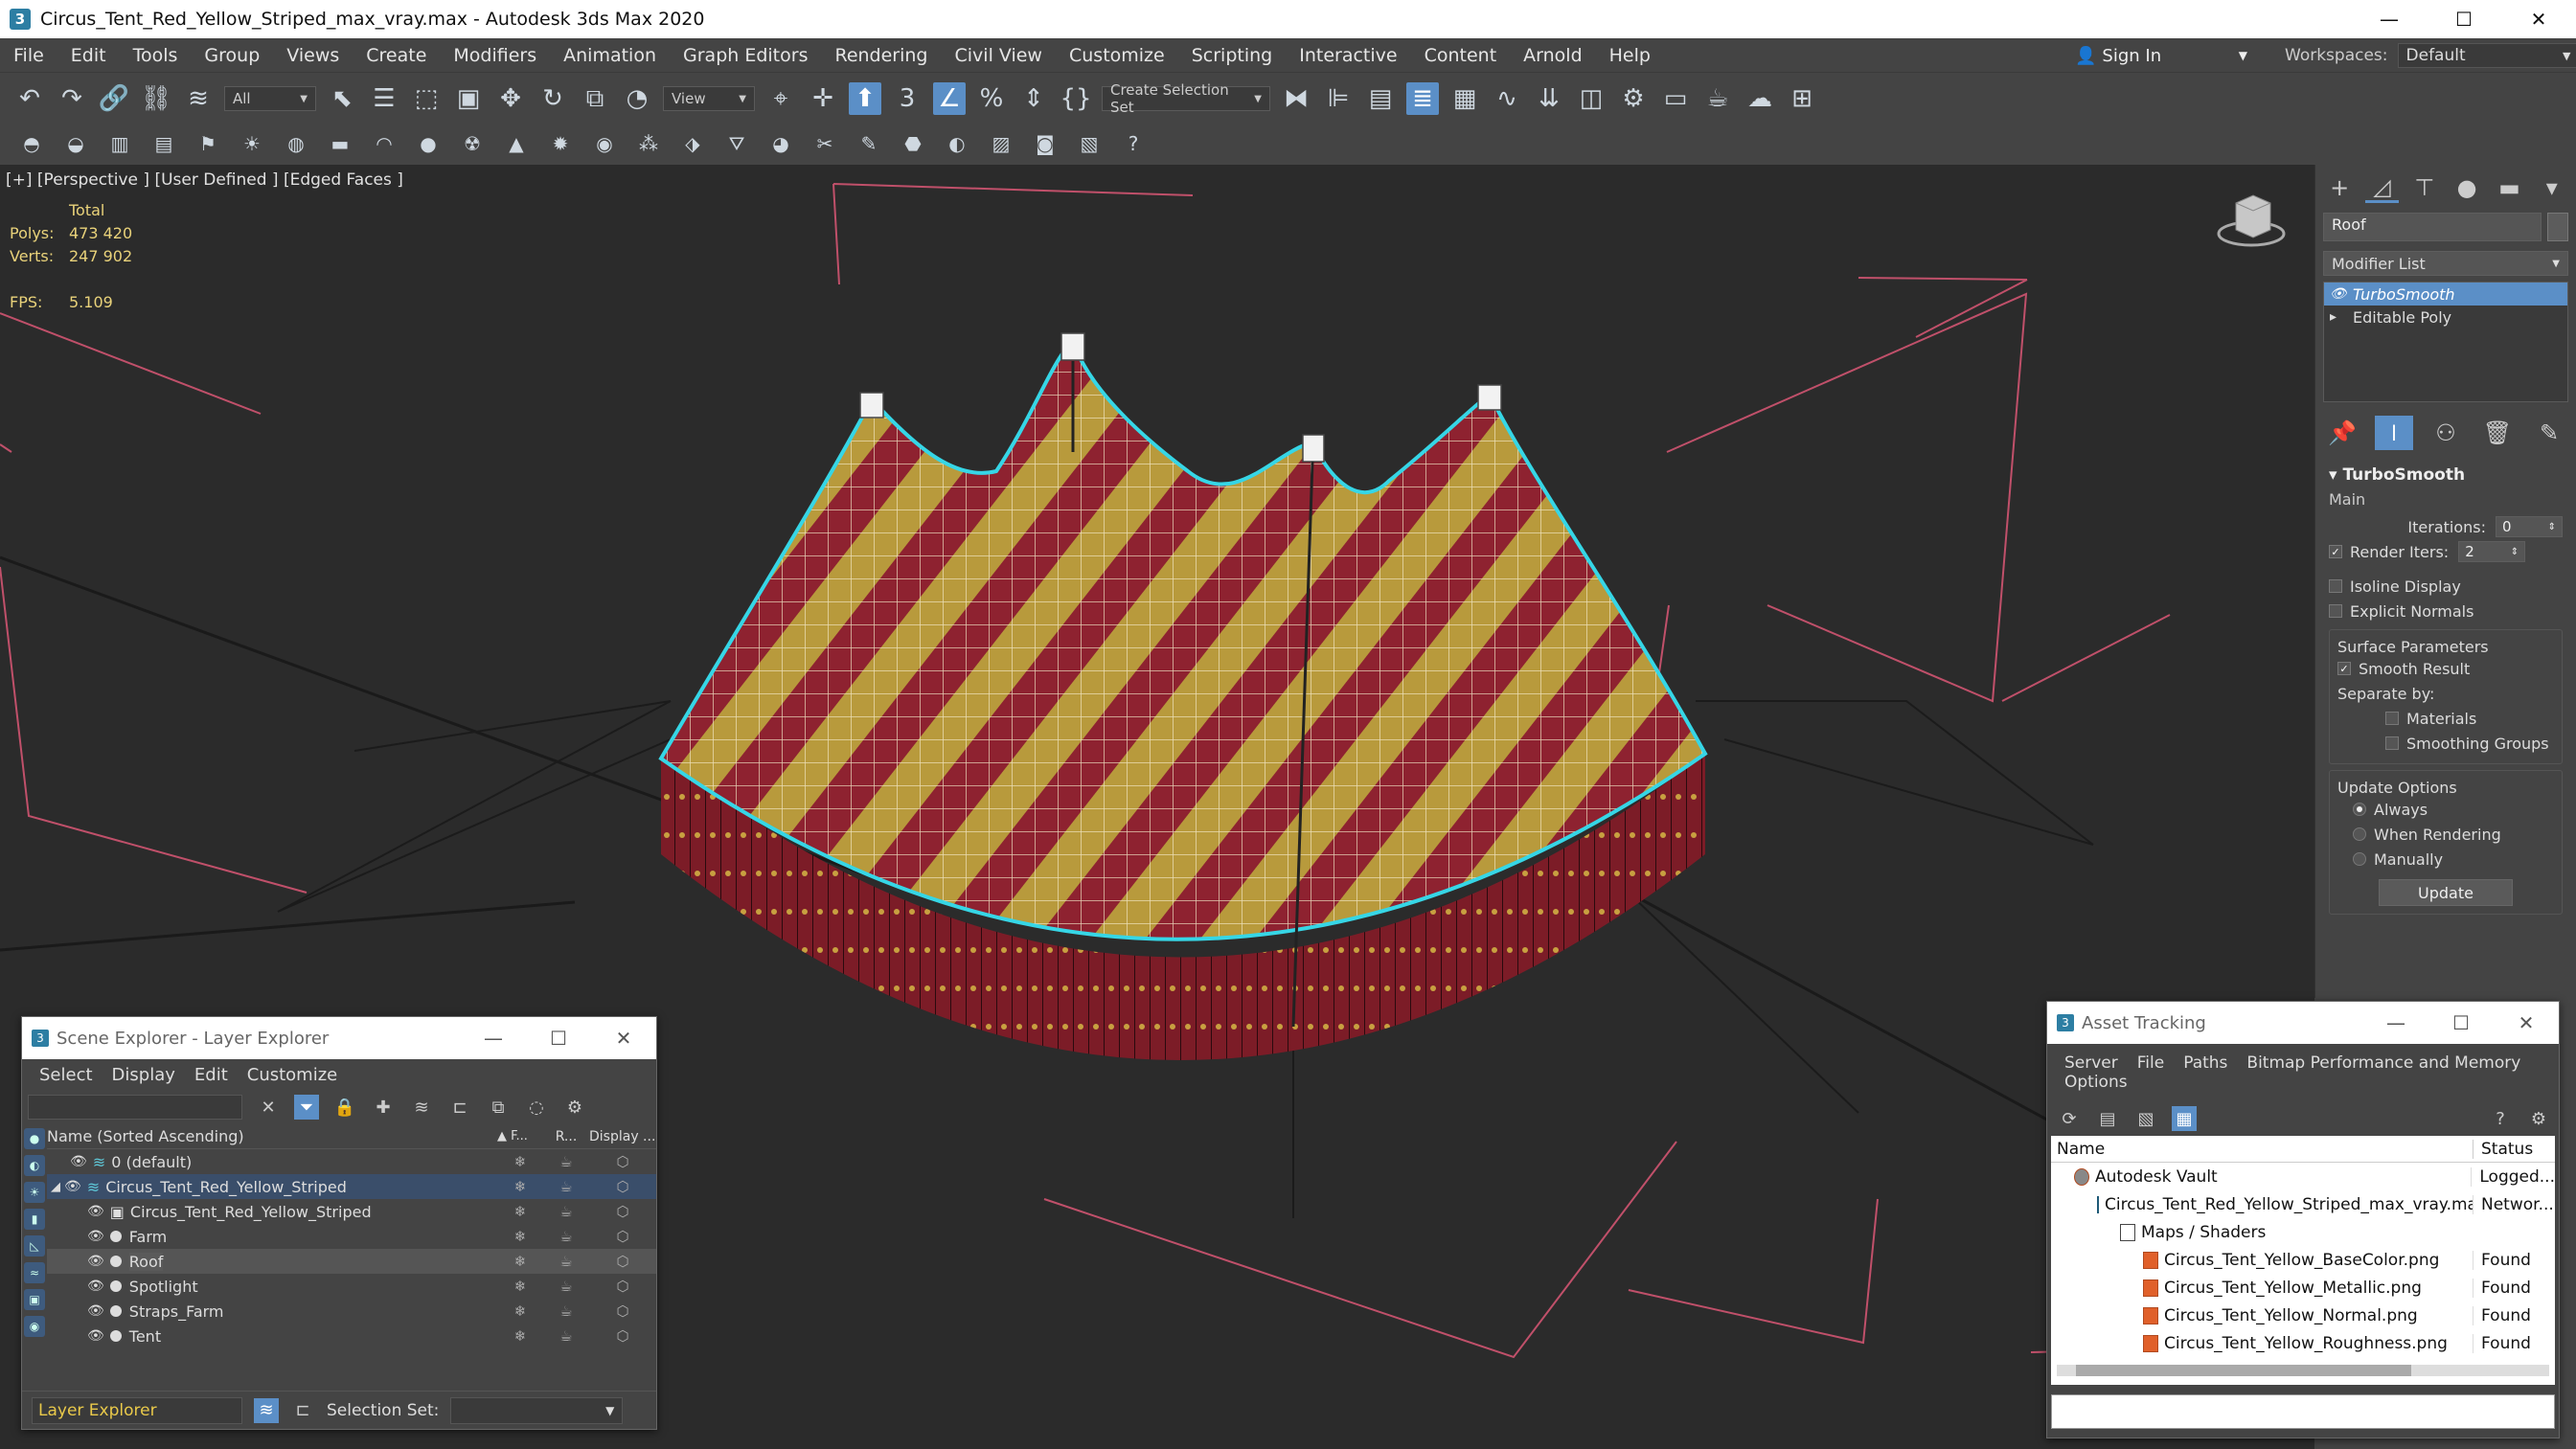  Describe the element at coordinates (1339, 98) in the screenshot. I see `align-icon: ⊫` at that location.